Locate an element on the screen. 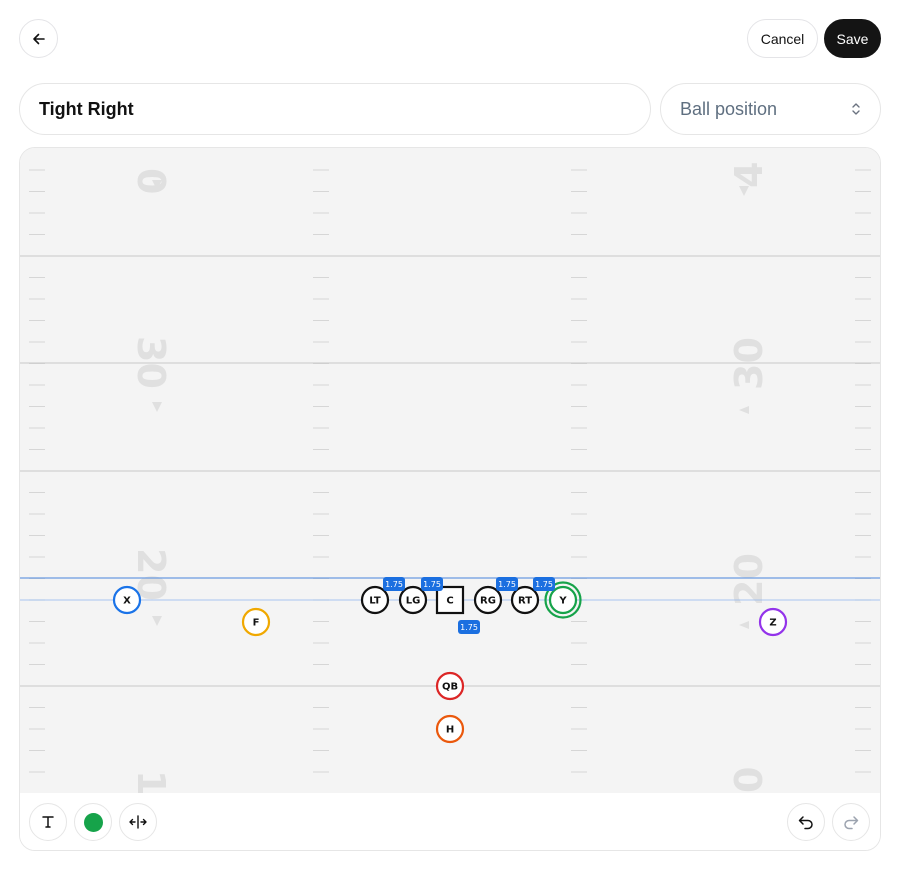 This screenshot has height=870, width=900. player-h: H is located at coordinates (450, 729).